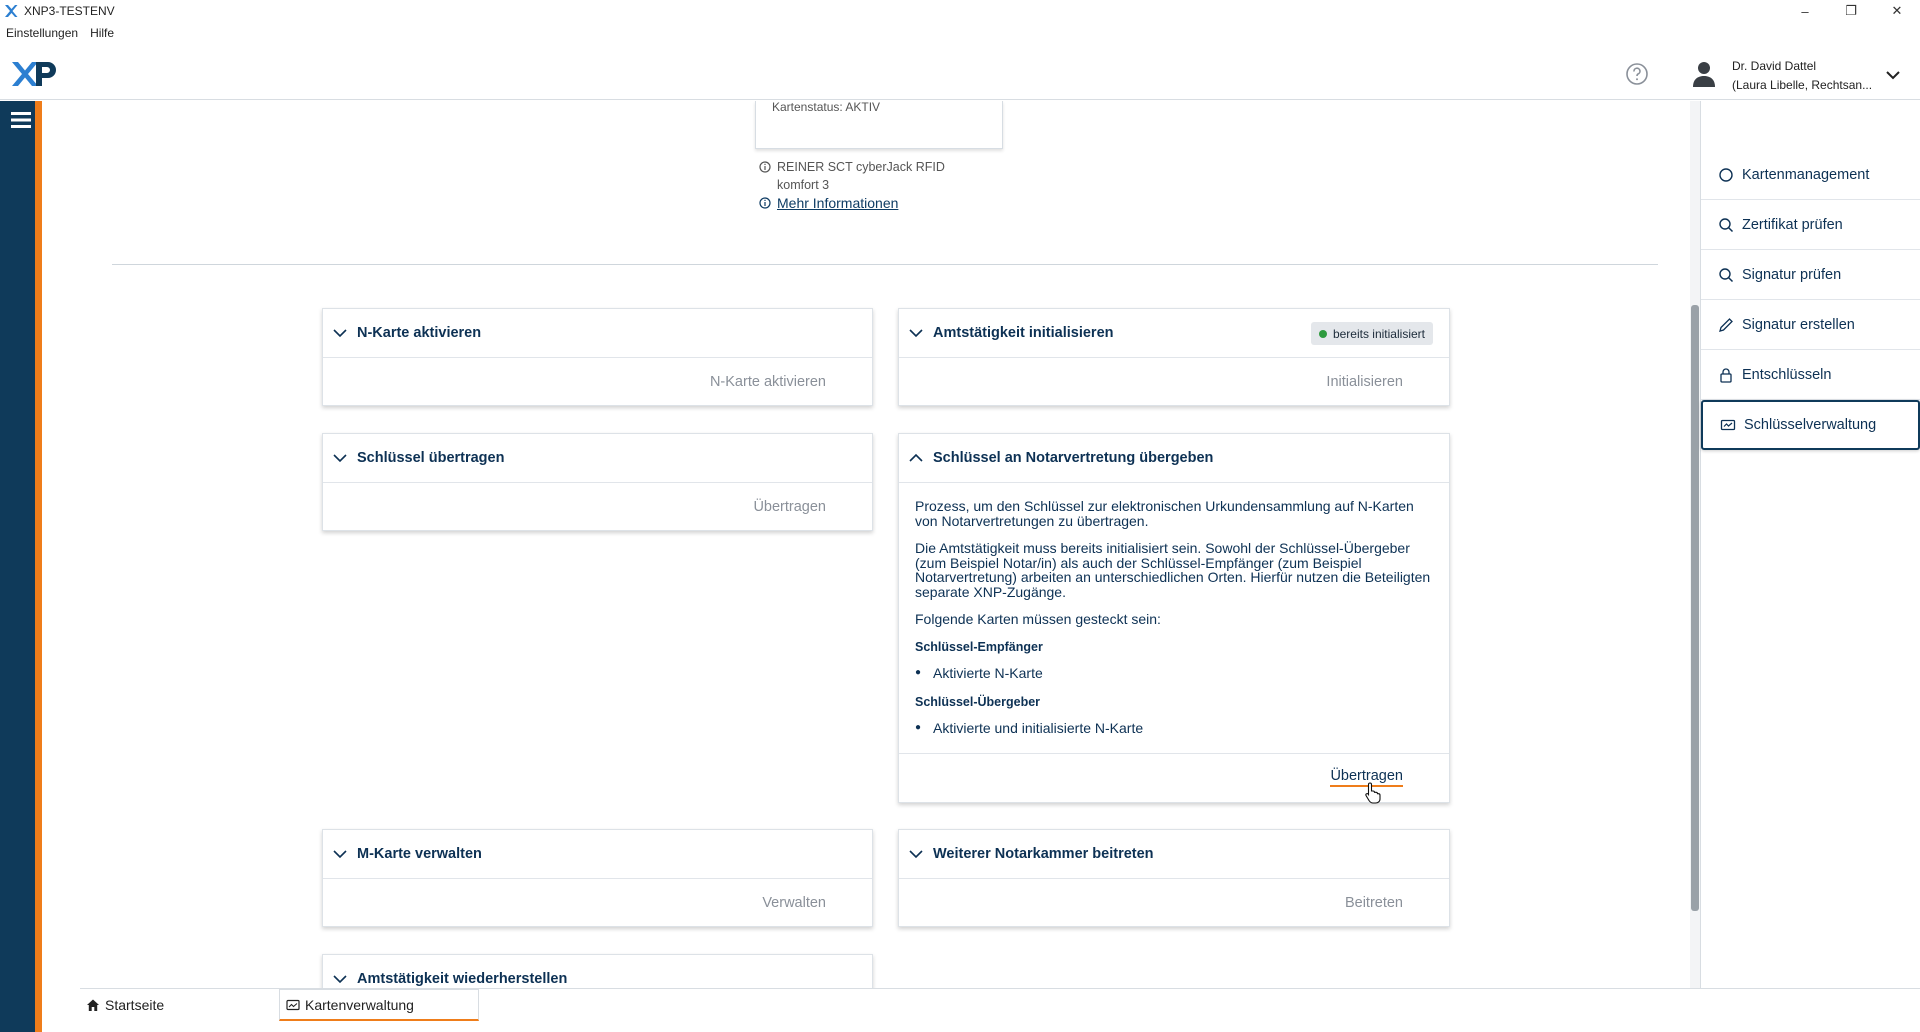 This screenshot has height=1032, width=1920. I want to click on receiver-heading: Schlüssel-Empfänger, so click(979, 646).